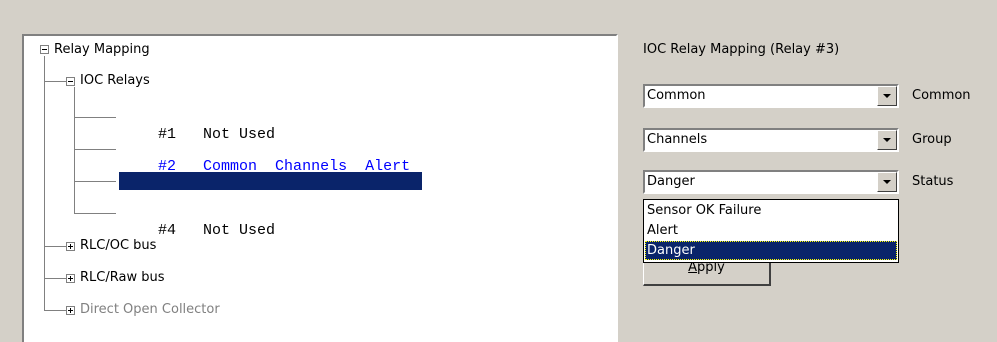 The image size is (997, 342). I want to click on panel-title: IOC Relay Mapping (Relay #3), so click(741, 49).